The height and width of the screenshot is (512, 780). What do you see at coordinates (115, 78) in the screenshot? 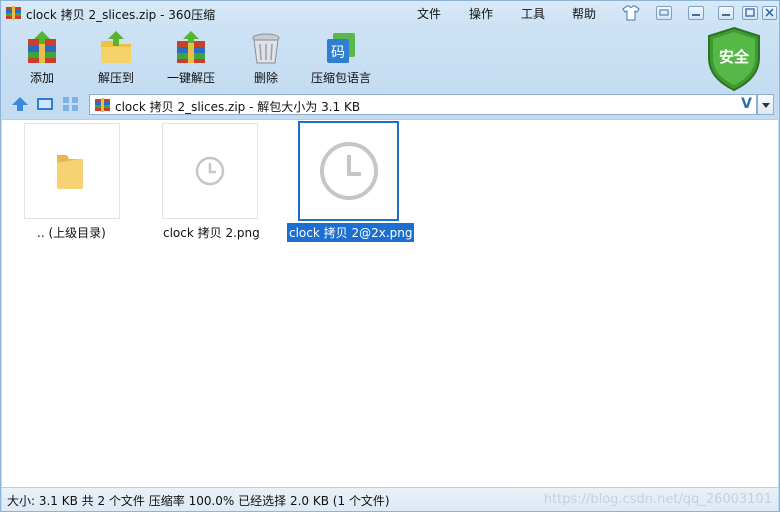
I see `extract-to-label: 解压到` at bounding box center [115, 78].